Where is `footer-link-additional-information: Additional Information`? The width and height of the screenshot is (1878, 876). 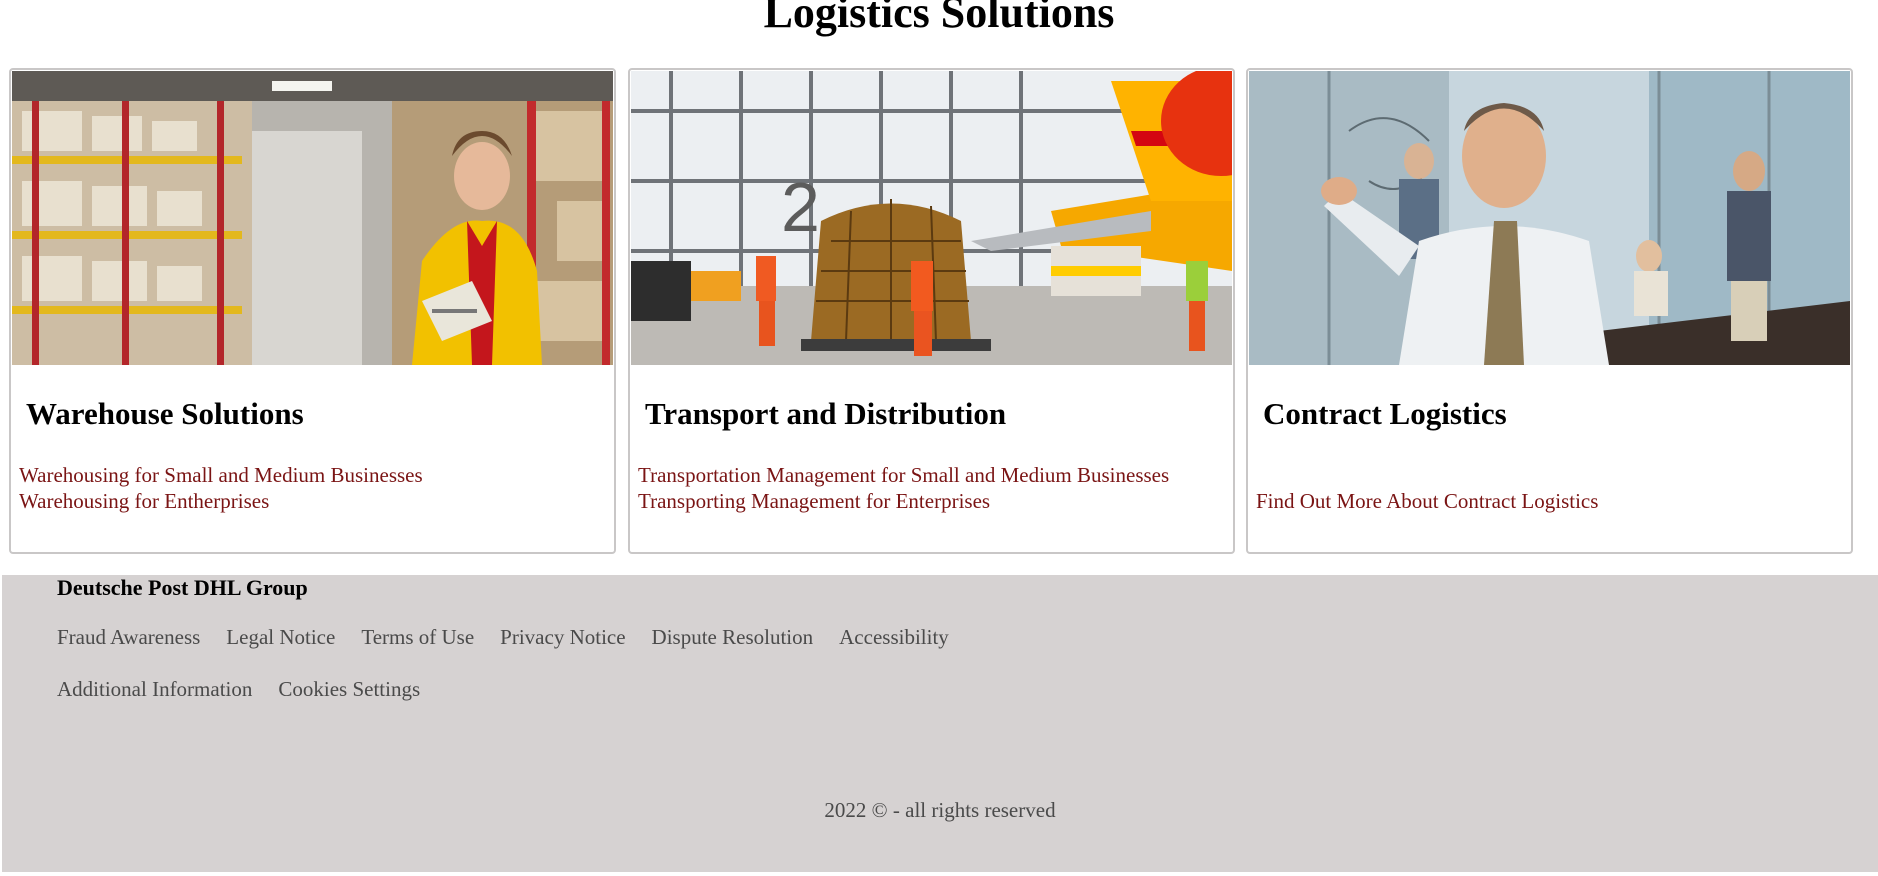 footer-link-additional-information: Additional Information is located at coordinates (154, 689).